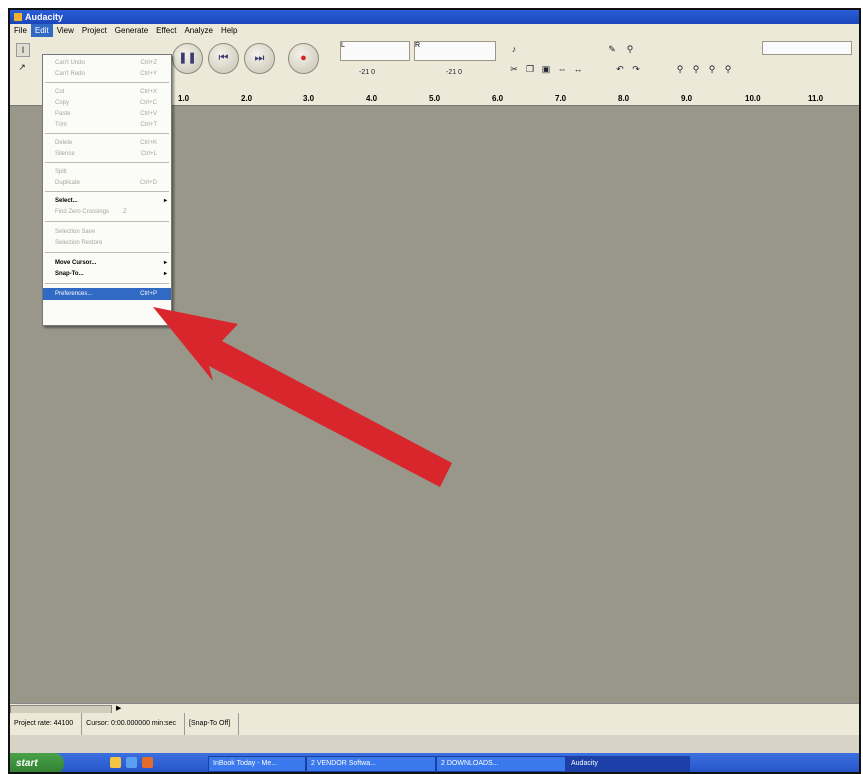 The image size is (863, 774). What do you see at coordinates (18, 17) in the screenshot?
I see `app-icon` at bounding box center [18, 17].